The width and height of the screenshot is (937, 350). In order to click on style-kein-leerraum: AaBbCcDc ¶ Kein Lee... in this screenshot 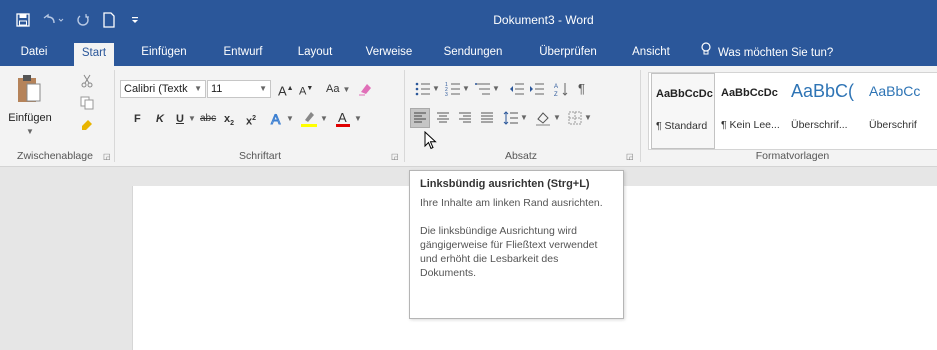, I will do `click(751, 111)`.